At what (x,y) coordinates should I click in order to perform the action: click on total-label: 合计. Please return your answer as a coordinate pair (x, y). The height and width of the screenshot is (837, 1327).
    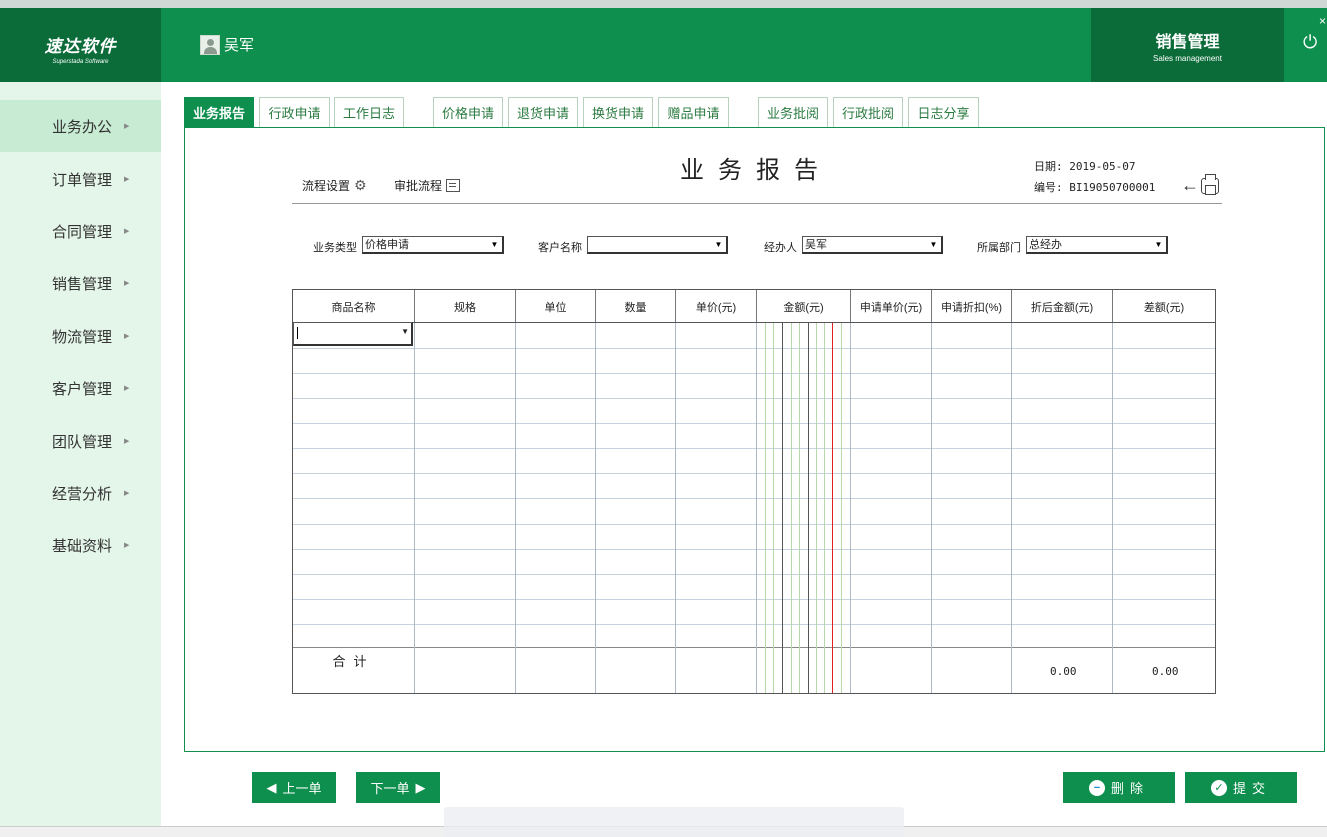
    Looking at the image, I should click on (353, 661).